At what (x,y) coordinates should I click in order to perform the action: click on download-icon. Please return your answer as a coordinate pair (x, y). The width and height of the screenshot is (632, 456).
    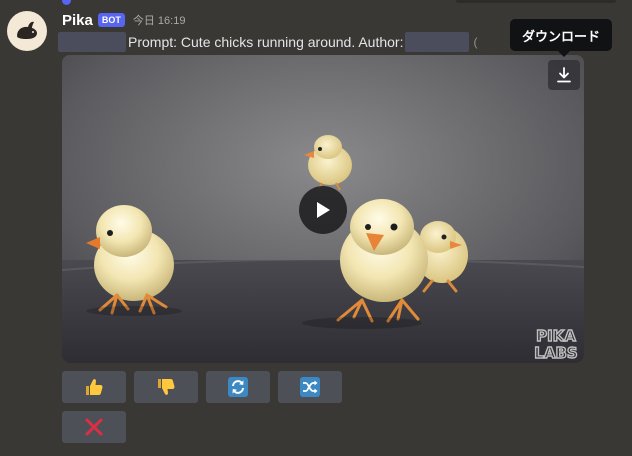
    Looking at the image, I should click on (564, 75).